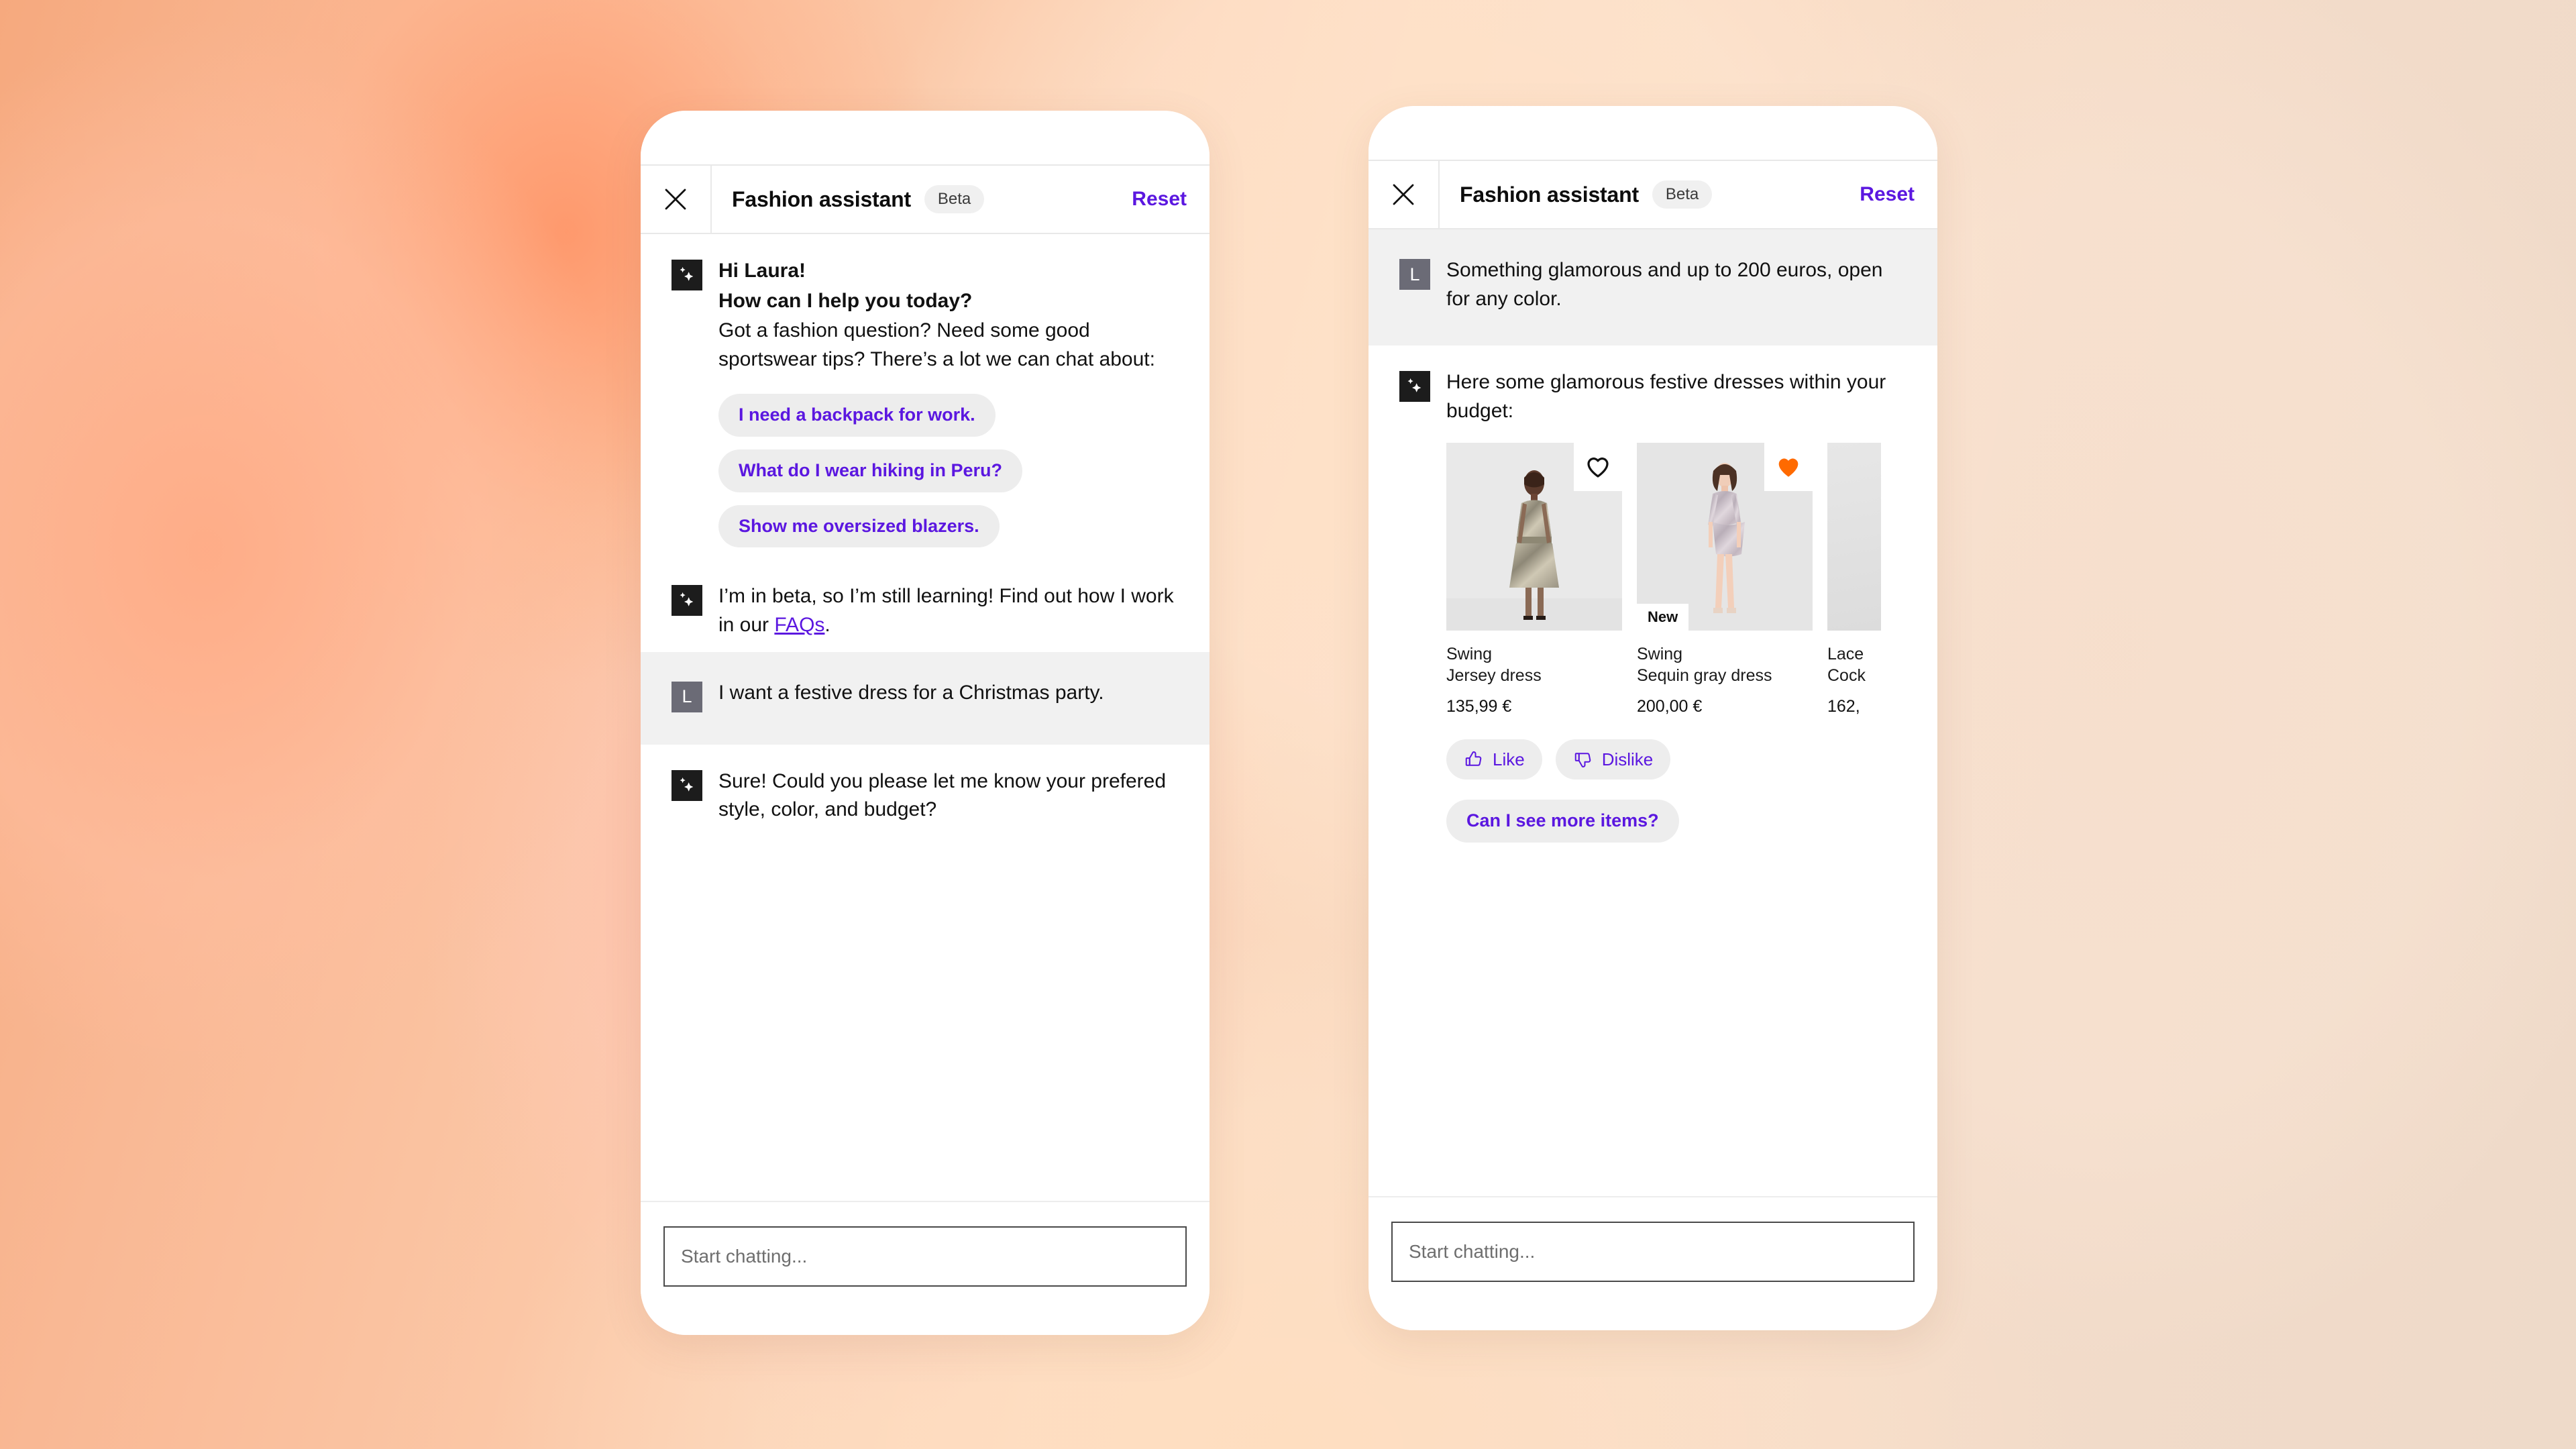 The image size is (2576, 1449). I want to click on like-label: Like, so click(1509, 759).